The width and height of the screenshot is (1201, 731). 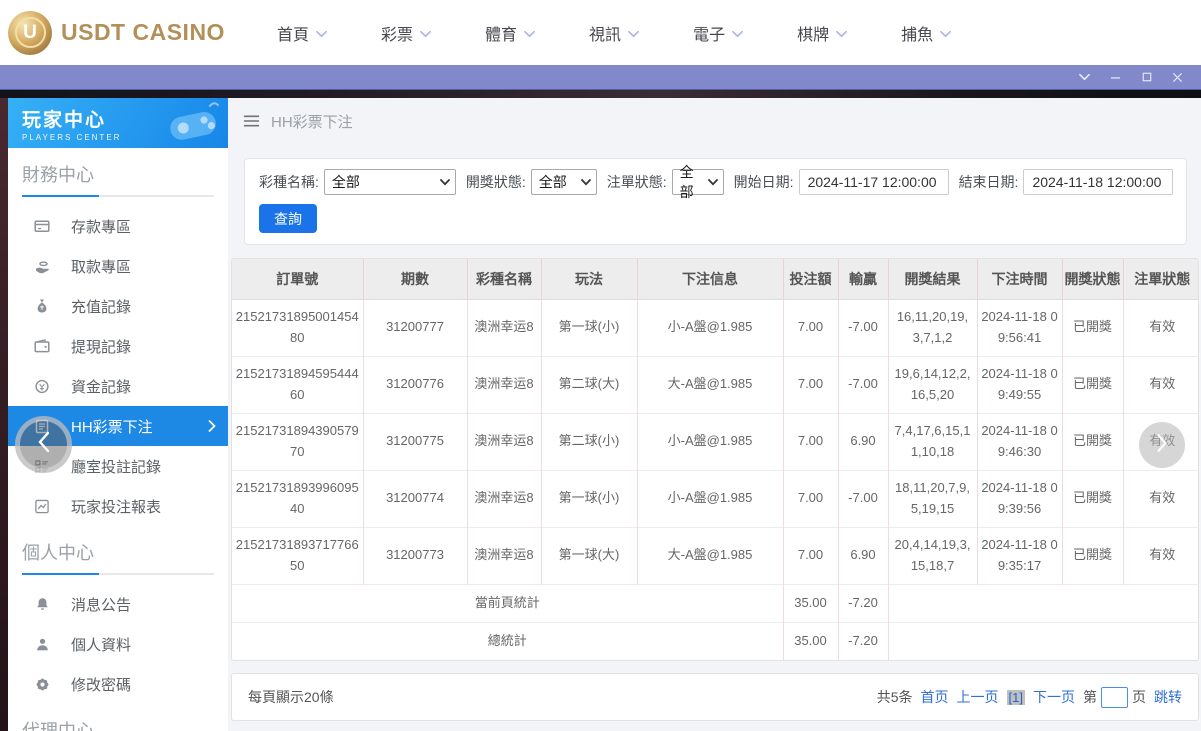 What do you see at coordinates (697, 182) in the screenshot?
I see `order-status-select: 全部` at bounding box center [697, 182].